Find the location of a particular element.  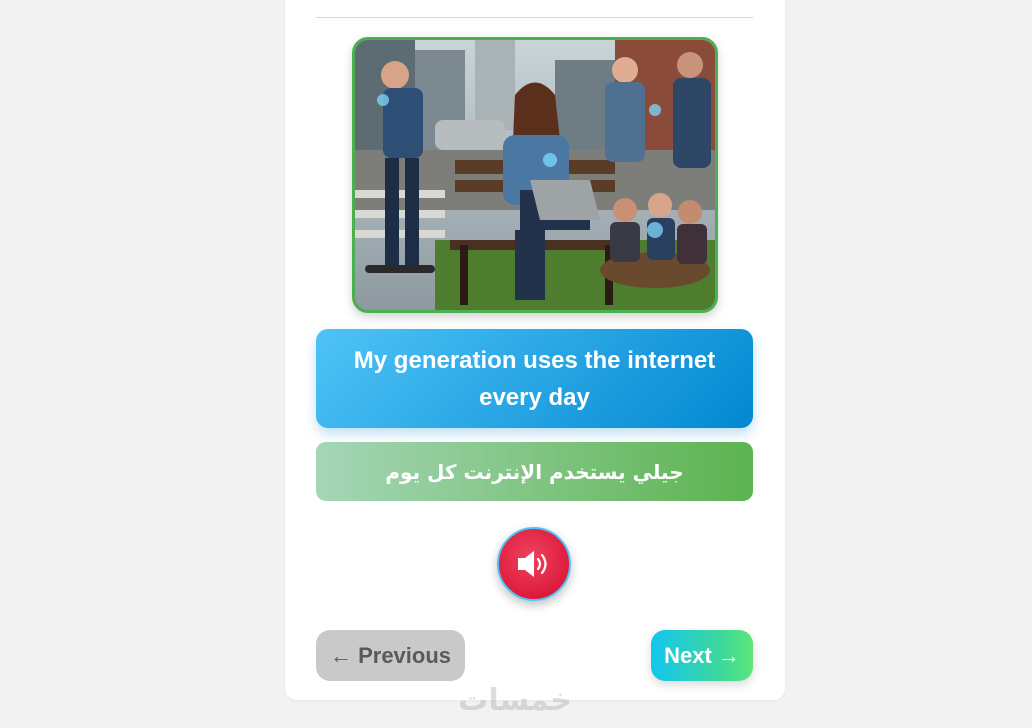

previous-button-label: ← Previous is located at coordinates (390, 655).